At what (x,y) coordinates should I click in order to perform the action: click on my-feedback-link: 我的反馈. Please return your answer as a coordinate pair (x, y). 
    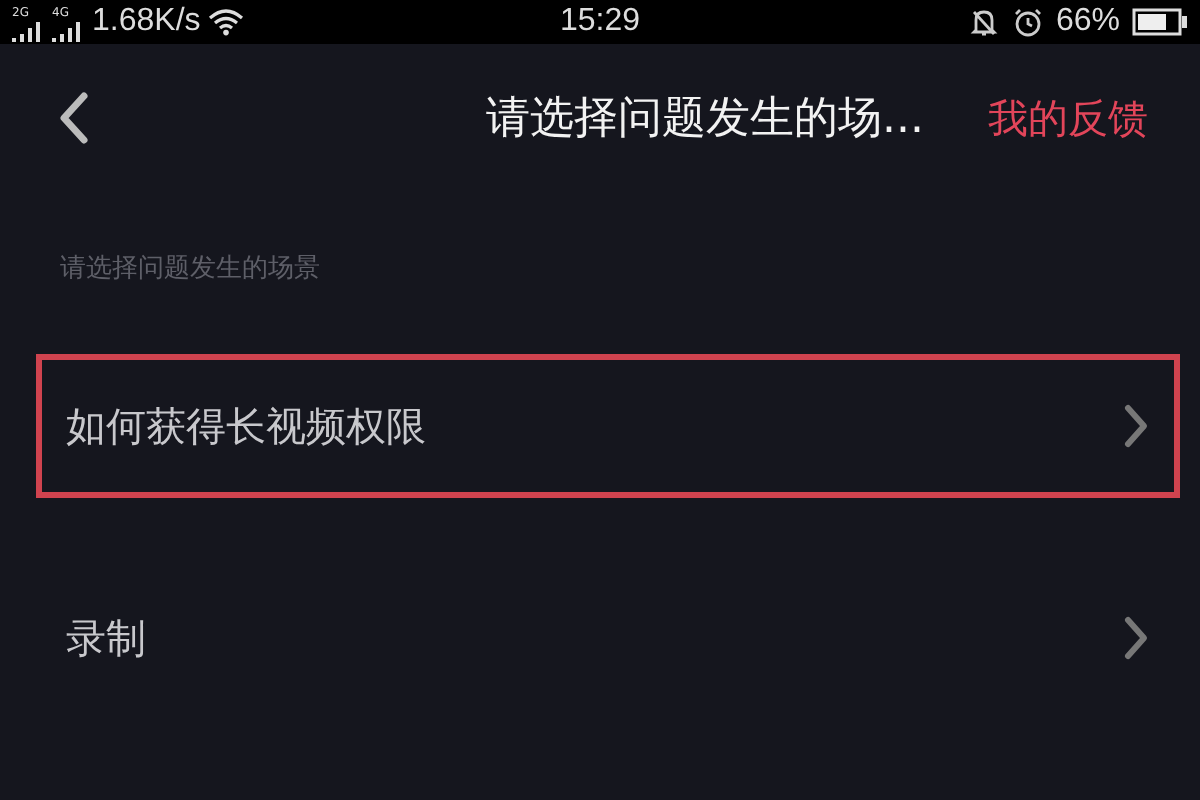
    Looking at the image, I should click on (1068, 118).